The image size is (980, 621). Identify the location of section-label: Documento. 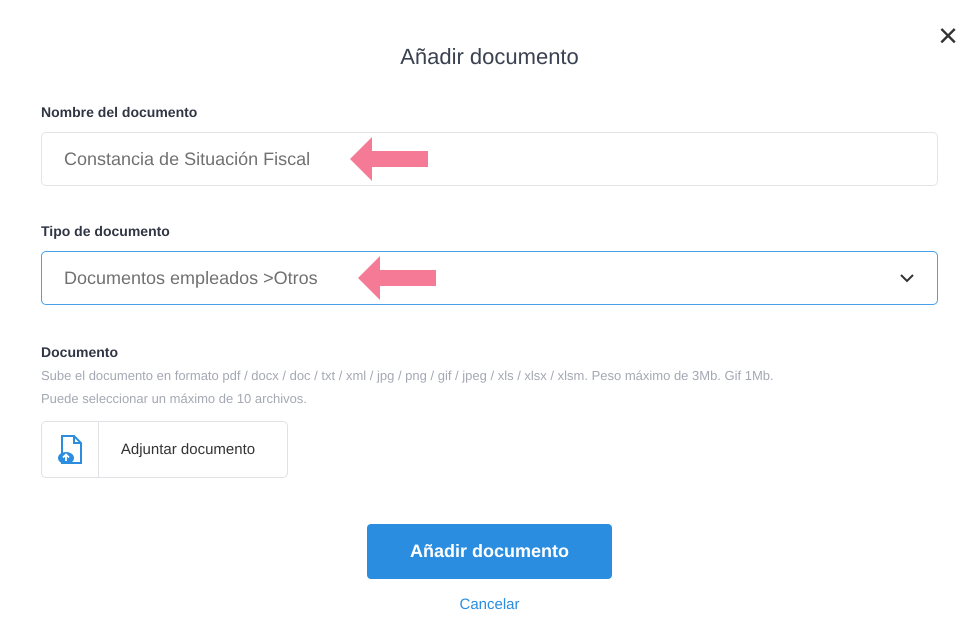
(80, 352).